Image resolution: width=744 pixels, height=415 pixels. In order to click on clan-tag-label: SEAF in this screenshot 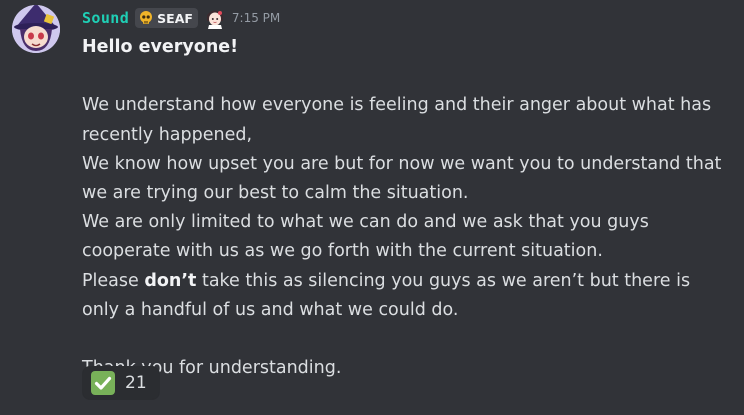, I will do `click(175, 18)`.